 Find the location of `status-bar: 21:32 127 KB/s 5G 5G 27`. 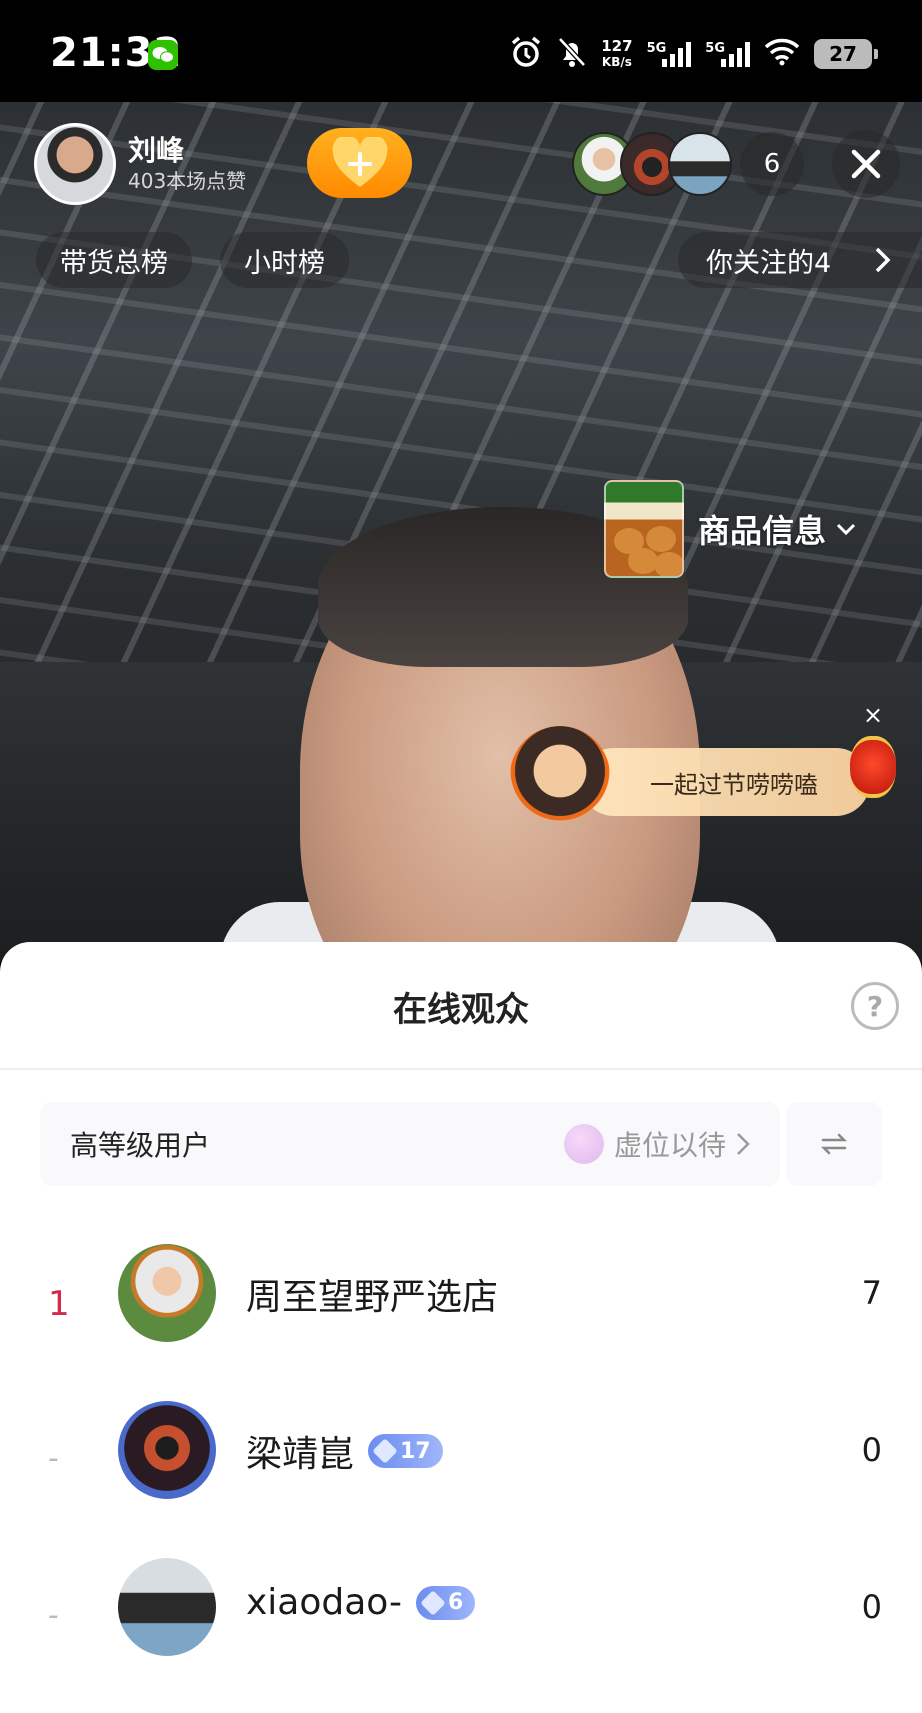

status-bar: 21:32 127 KB/s 5G 5G 27 is located at coordinates (461, 51).